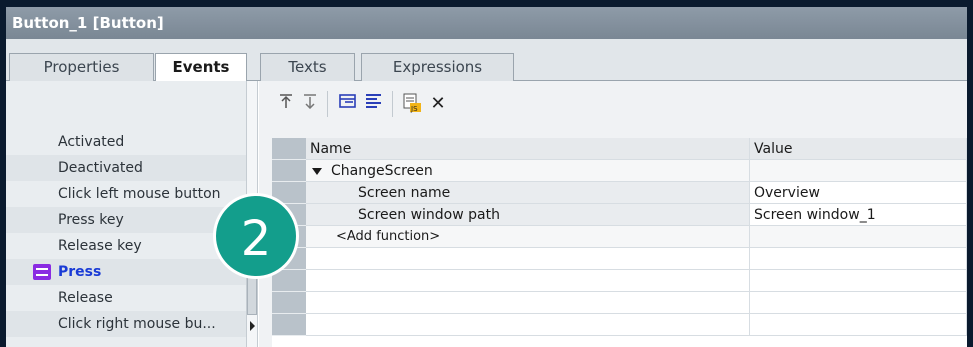 The height and width of the screenshot is (347, 973). Describe the element at coordinates (348, 104) in the screenshot. I see `collapse-all-icon` at that location.